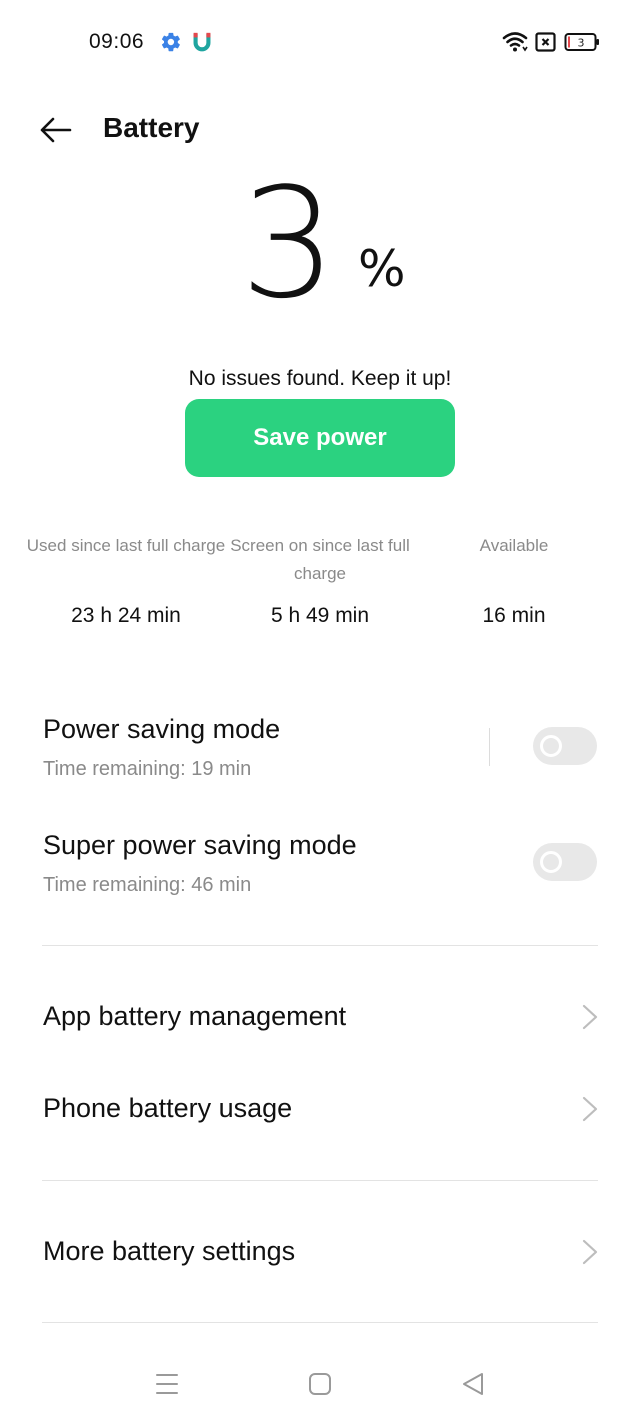 The image size is (640, 1422). What do you see at coordinates (489, 747) in the screenshot?
I see `vertical-divider` at bounding box center [489, 747].